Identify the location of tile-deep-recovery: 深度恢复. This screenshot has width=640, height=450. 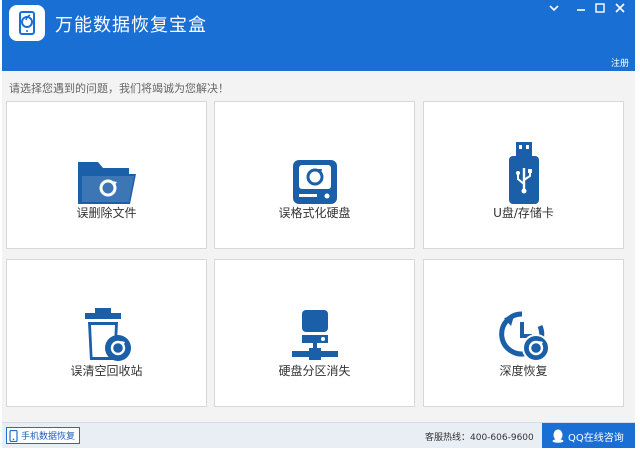
(523, 333).